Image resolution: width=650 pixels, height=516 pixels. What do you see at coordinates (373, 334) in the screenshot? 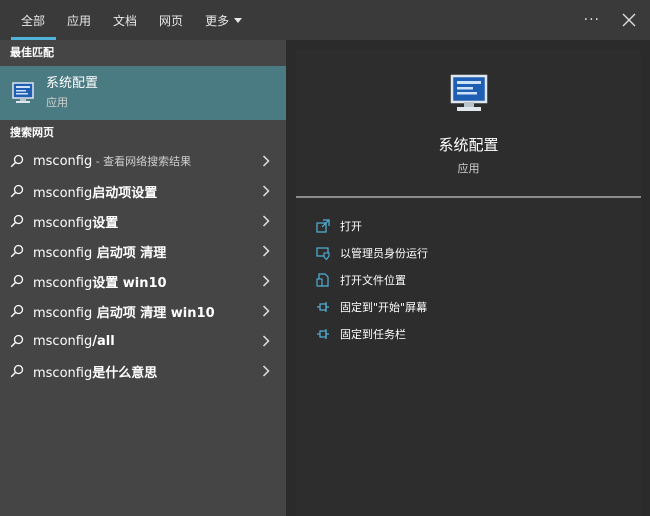
I see `action-label: 固定到任务栏` at bounding box center [373, 334].